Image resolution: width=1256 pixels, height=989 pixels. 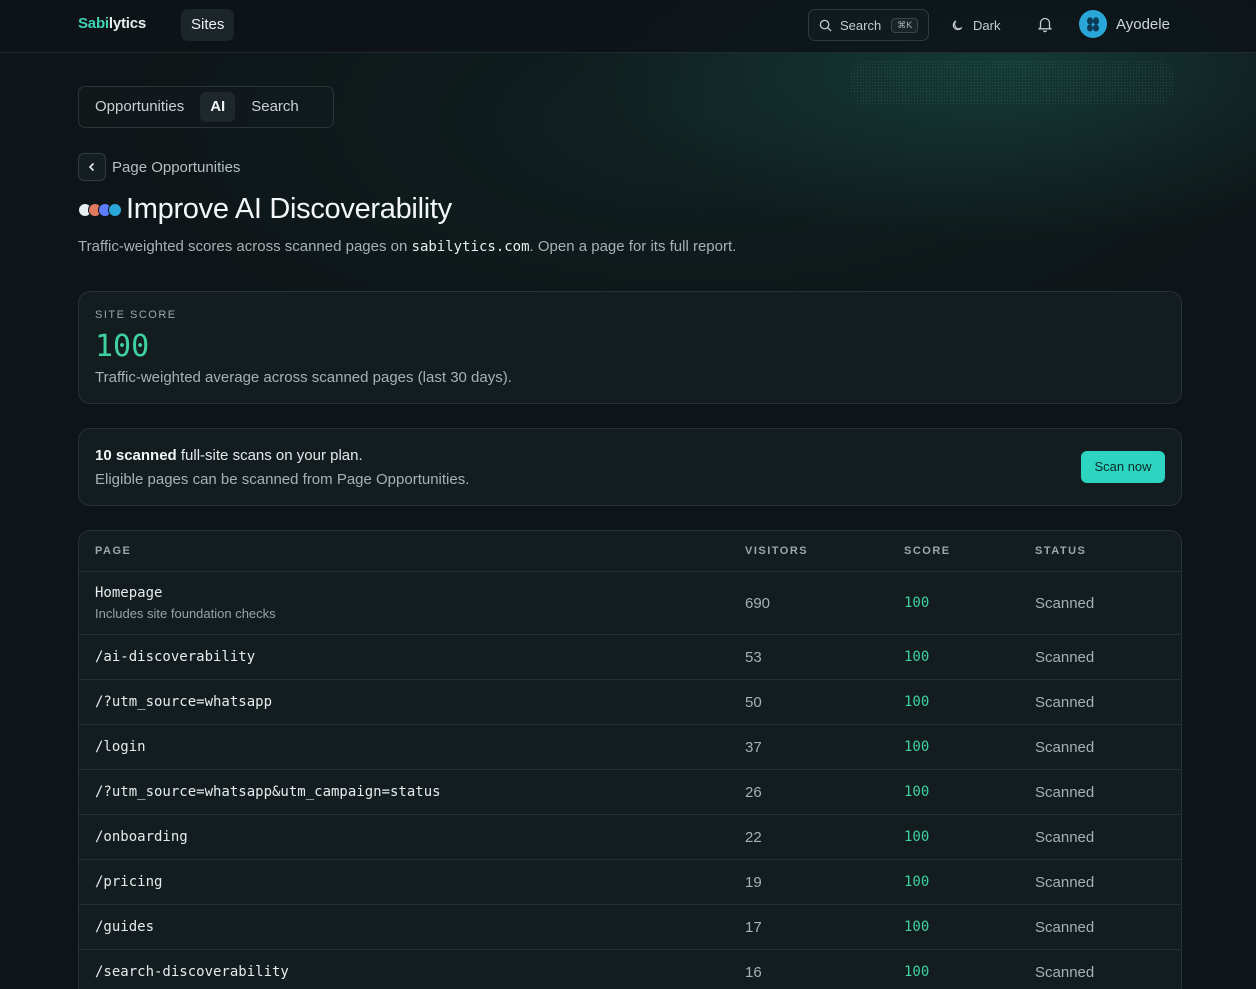 What do you see at coordinates (275, 107) in the screenshot?
I see `tab-search: Search` at bounding box center [275, 107].